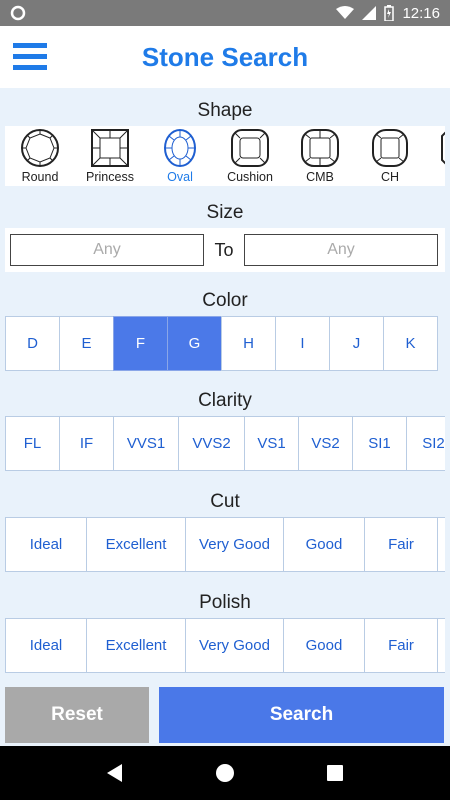 The width and height of the screenshot is (450, 800). What do you see at coordinates (390, 148) in the screenshot?
I see `ch-diamond-icon` at bounding box center [390, 148].